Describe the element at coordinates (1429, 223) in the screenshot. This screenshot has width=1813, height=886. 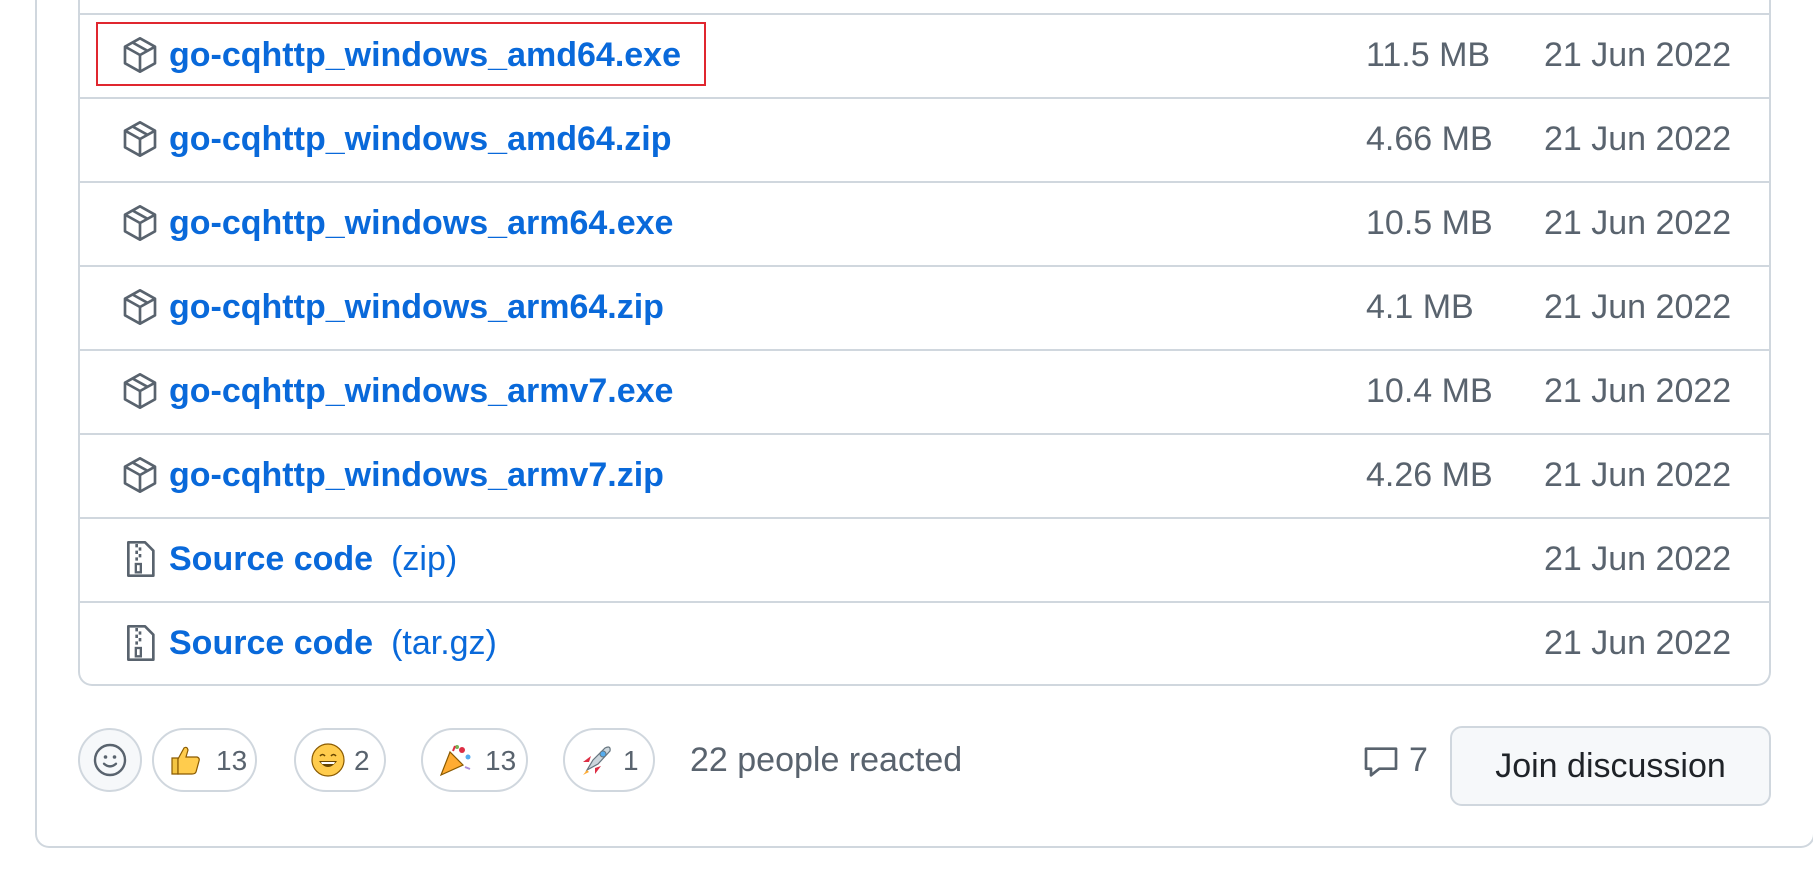
I see `asset-size: 10.5 MB` at that location.